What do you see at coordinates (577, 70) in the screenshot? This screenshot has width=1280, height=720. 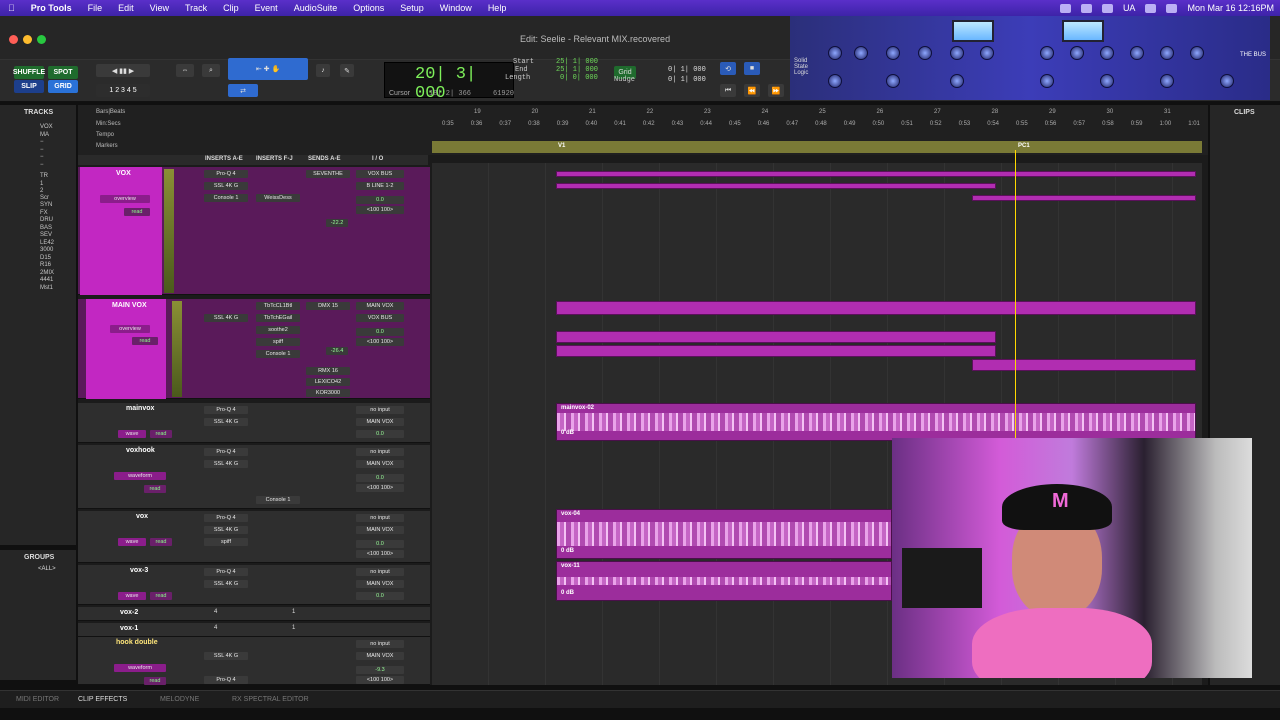 I see `end-value: 25| 1| 000` at bounding box center [577, 70].